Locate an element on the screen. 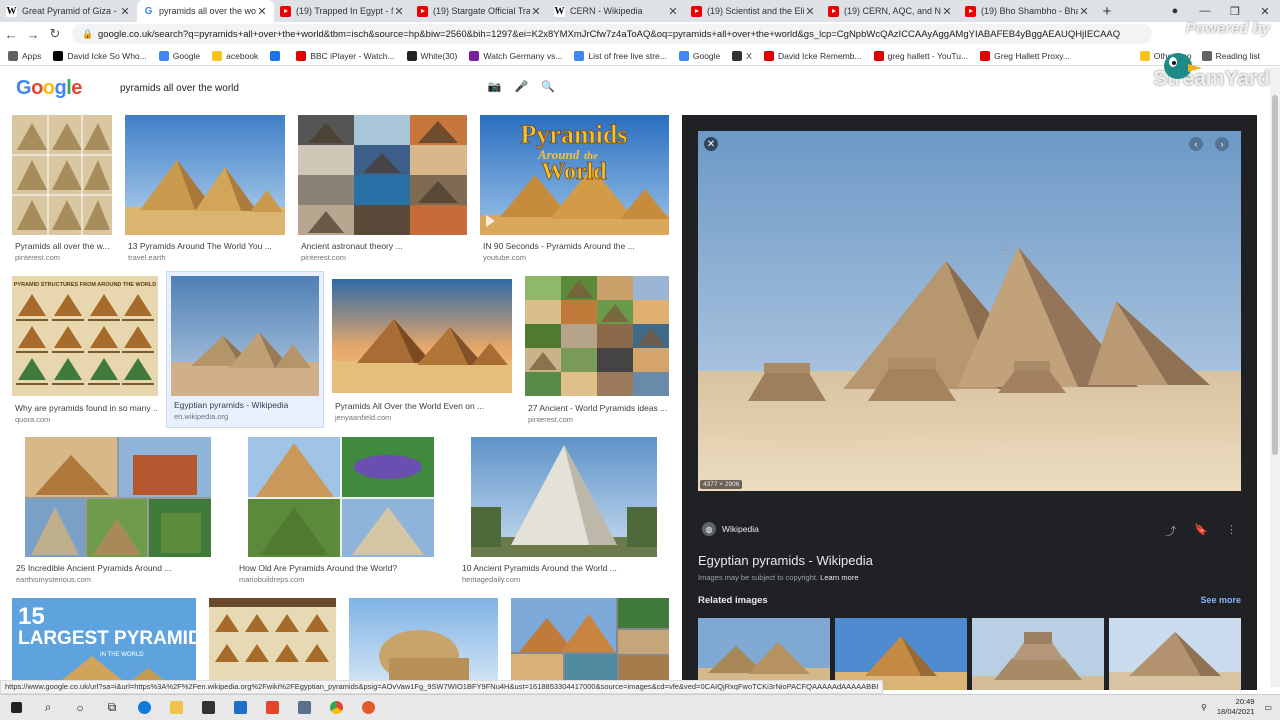 The image size is (1280, 720). lock-icon: 🔒 is located at coordinates (88, 33).